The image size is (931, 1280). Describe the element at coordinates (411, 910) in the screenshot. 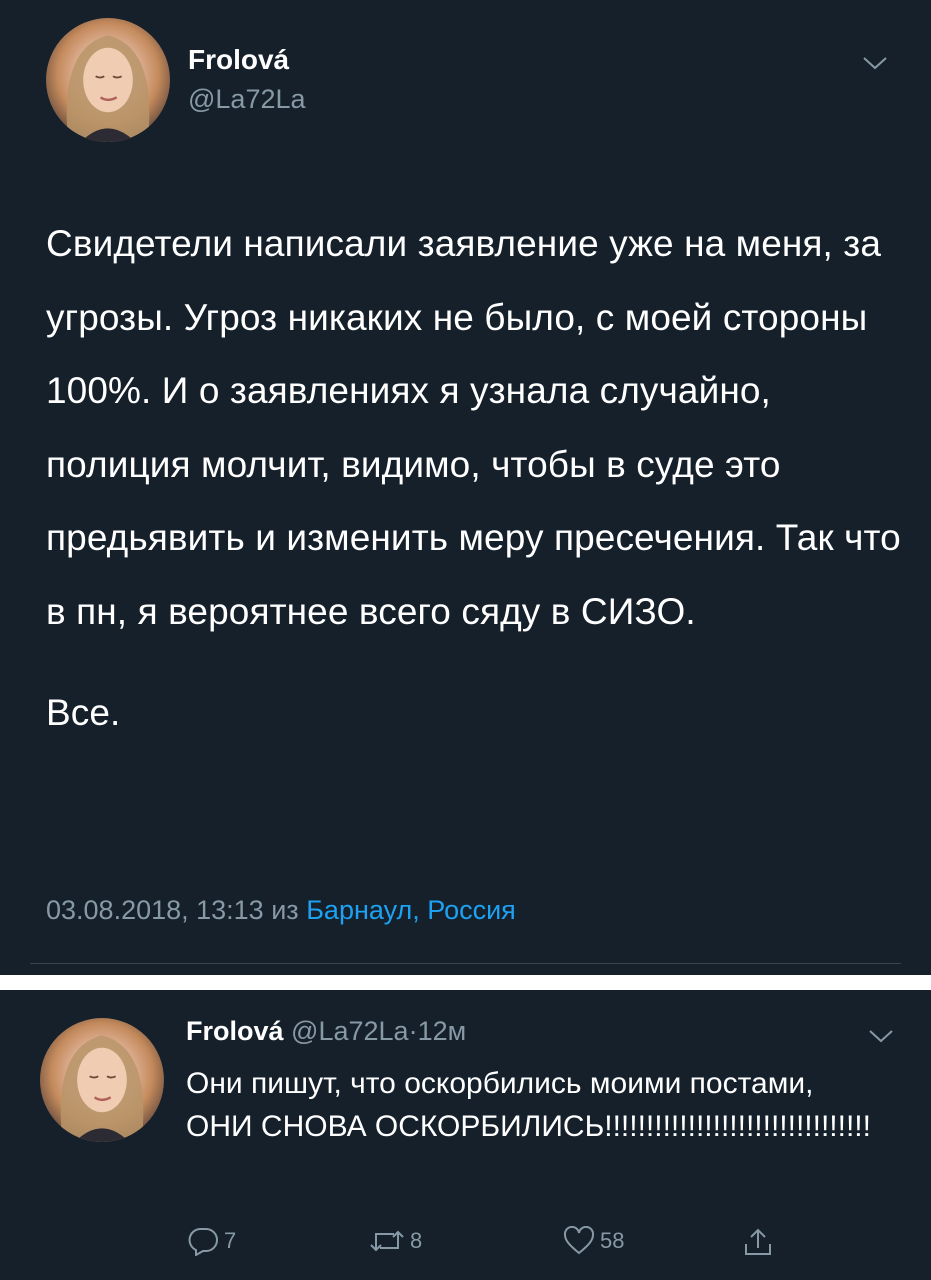

I see `location-link: Барнаул, Россия` at that location.